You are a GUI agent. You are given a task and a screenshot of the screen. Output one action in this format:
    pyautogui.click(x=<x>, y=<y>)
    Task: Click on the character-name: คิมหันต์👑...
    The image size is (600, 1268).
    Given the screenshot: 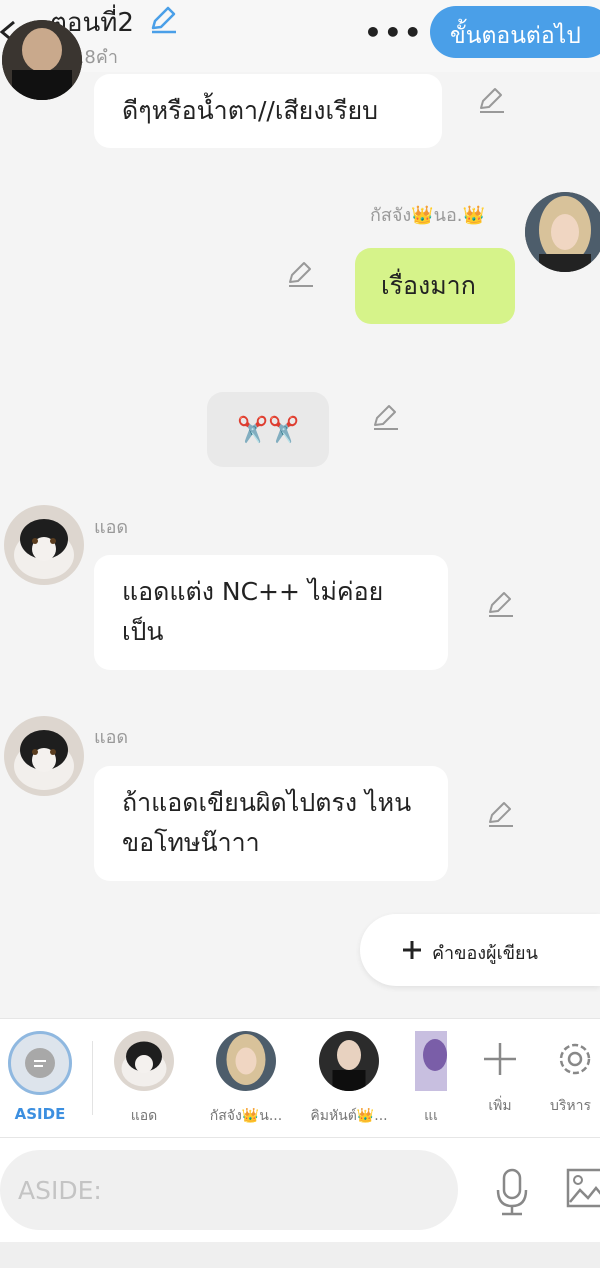 What is the action you would take?
    pyautogui.click(x=349, y=1116)
    